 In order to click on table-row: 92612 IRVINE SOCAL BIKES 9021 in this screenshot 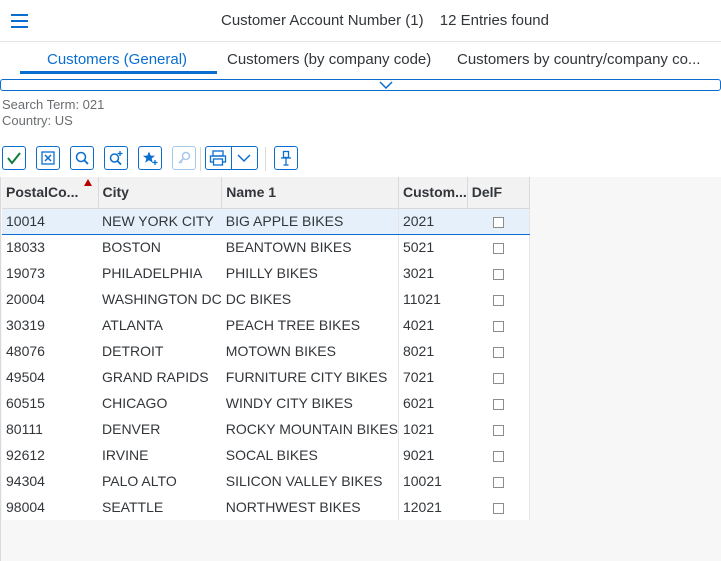, I will do `click(266, 455)`.